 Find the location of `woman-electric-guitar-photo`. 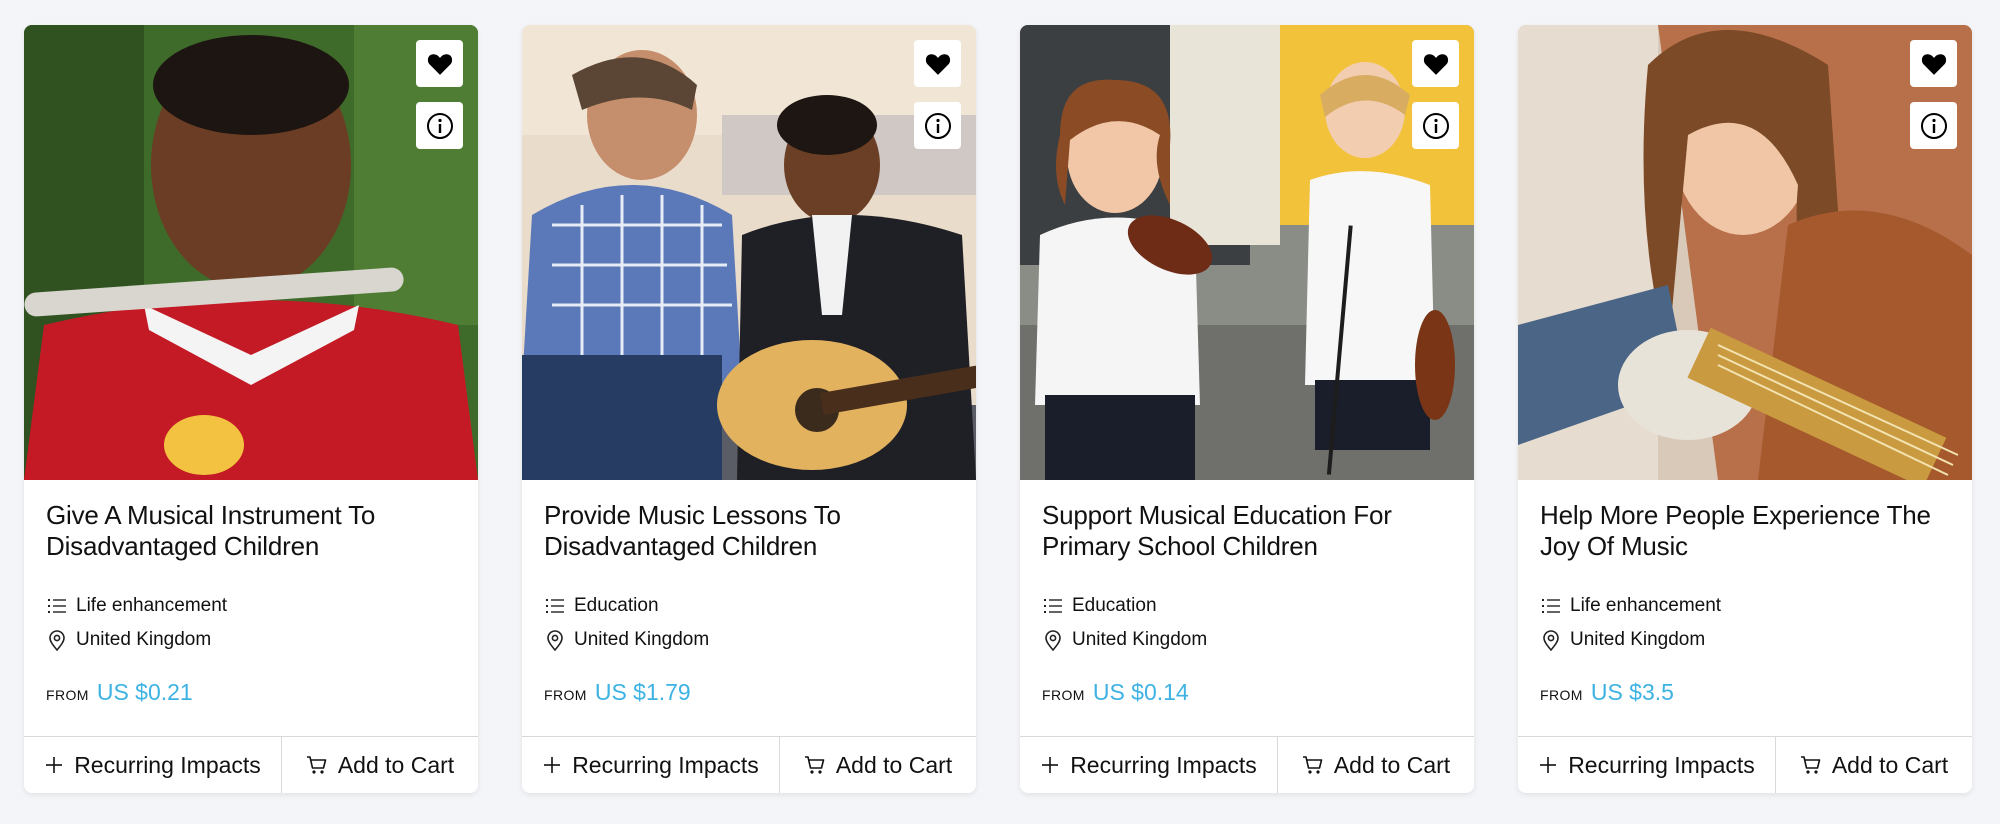

woman-electric-guitar-photo is located at coordinates (1745, 252).